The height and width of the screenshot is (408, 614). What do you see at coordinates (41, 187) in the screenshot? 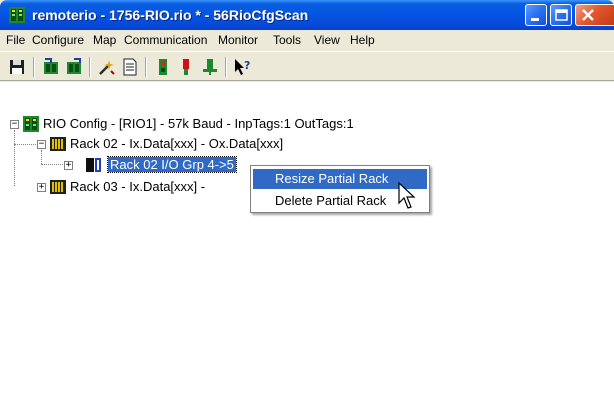
I see `rack03-expand-toggle: +` at bounding box center [41, 187].